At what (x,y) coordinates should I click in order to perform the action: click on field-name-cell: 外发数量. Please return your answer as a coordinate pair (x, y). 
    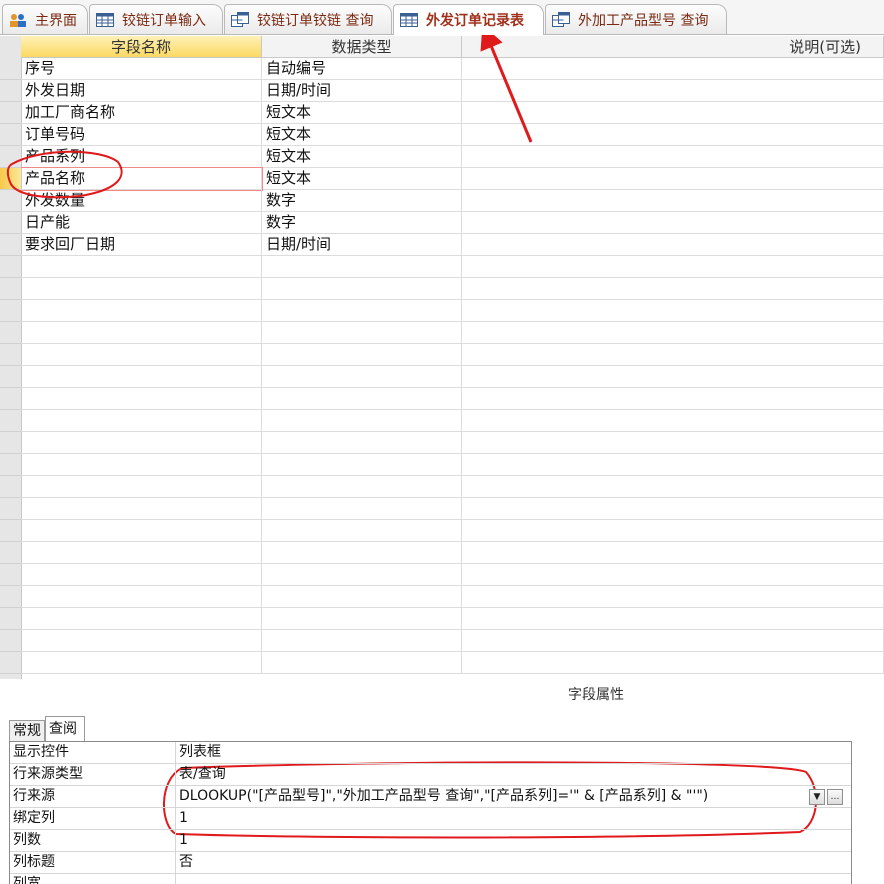
    Looking at the image, I should click on (141, 201).